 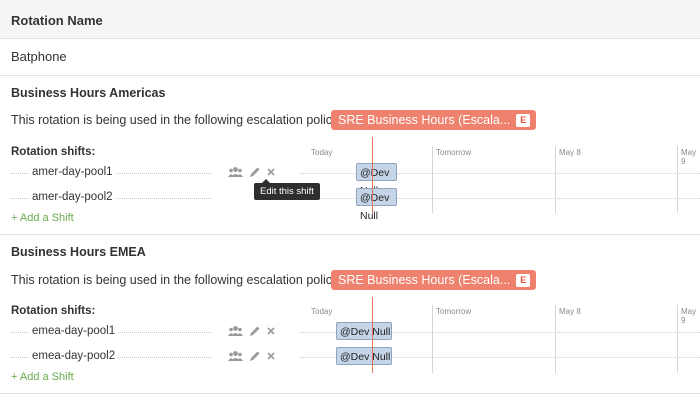 What do you see at coordinates (350, 205) in the screenshot?
I see `shift-row: amer-day-pool2 @Dev Null` at bounding box center [350, 205].